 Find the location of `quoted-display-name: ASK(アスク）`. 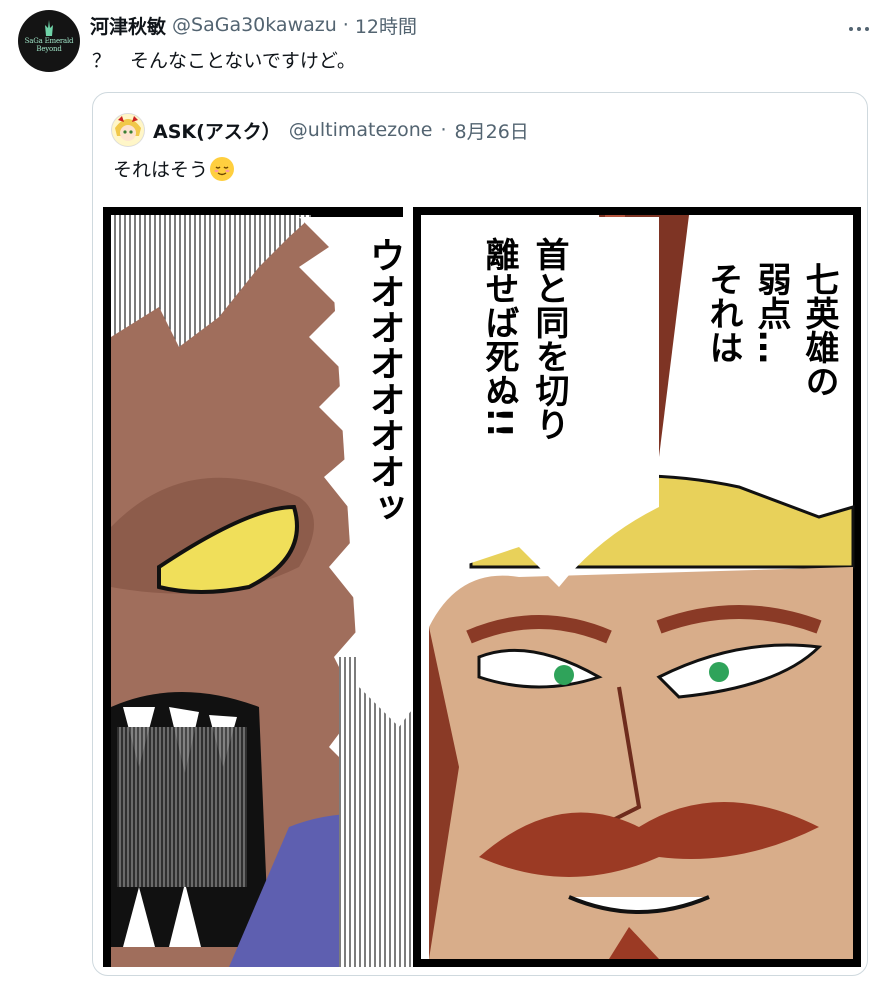

quoted-display-name: ASK(アスク） is located at coordinates (217, 130).